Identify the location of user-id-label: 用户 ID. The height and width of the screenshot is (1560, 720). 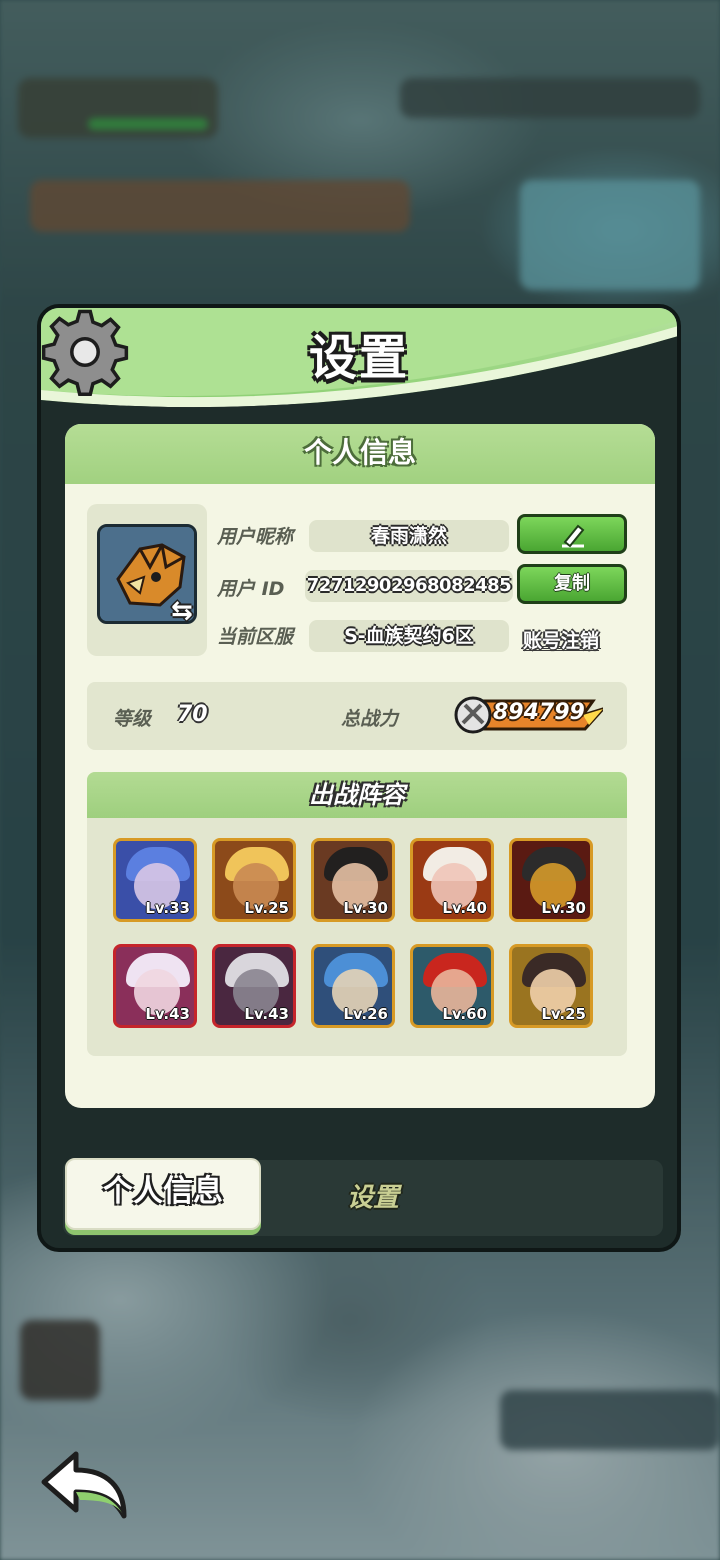
(251, 589).